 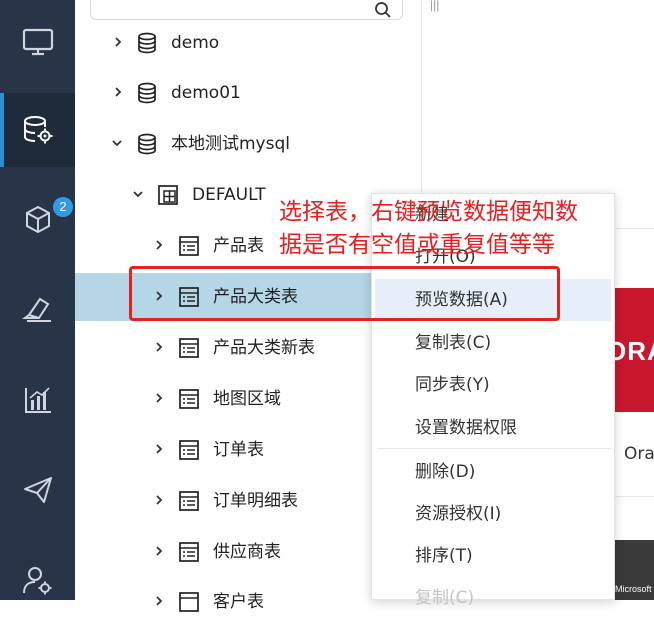 What do you see at coordinates (493, 514) in the screenshot?
I see `menu-item-resource-auth: 资源授权(I)` at bounding box center [493, 514].